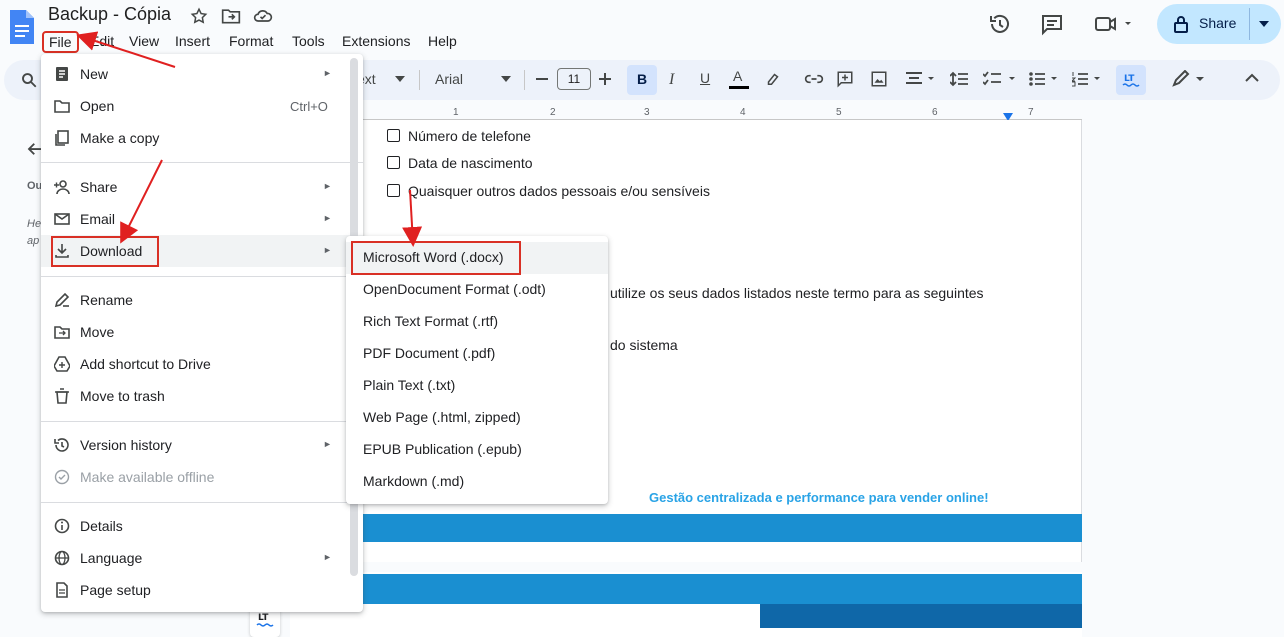 This screenshot has width=1284, height=637. What do you see at coordinates (249, 139) in the screenshot?
I see `annotation-arrows` at bounding box center [249, 139].